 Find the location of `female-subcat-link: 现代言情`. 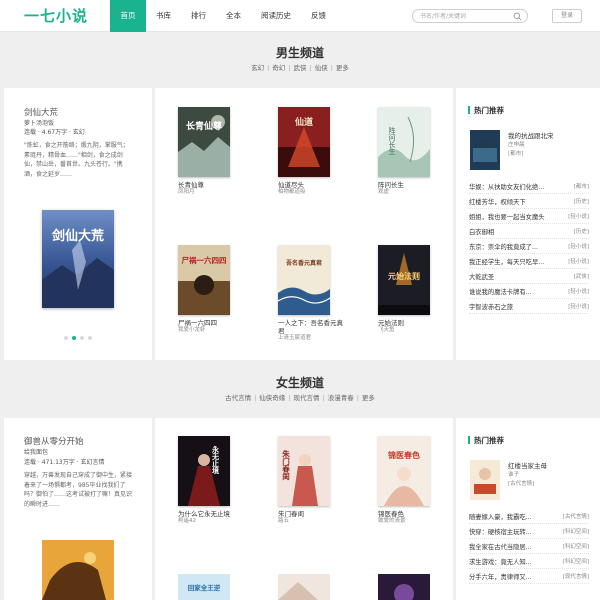

female-subcat-link: 现代言情 is located at coordinates (307, 398).